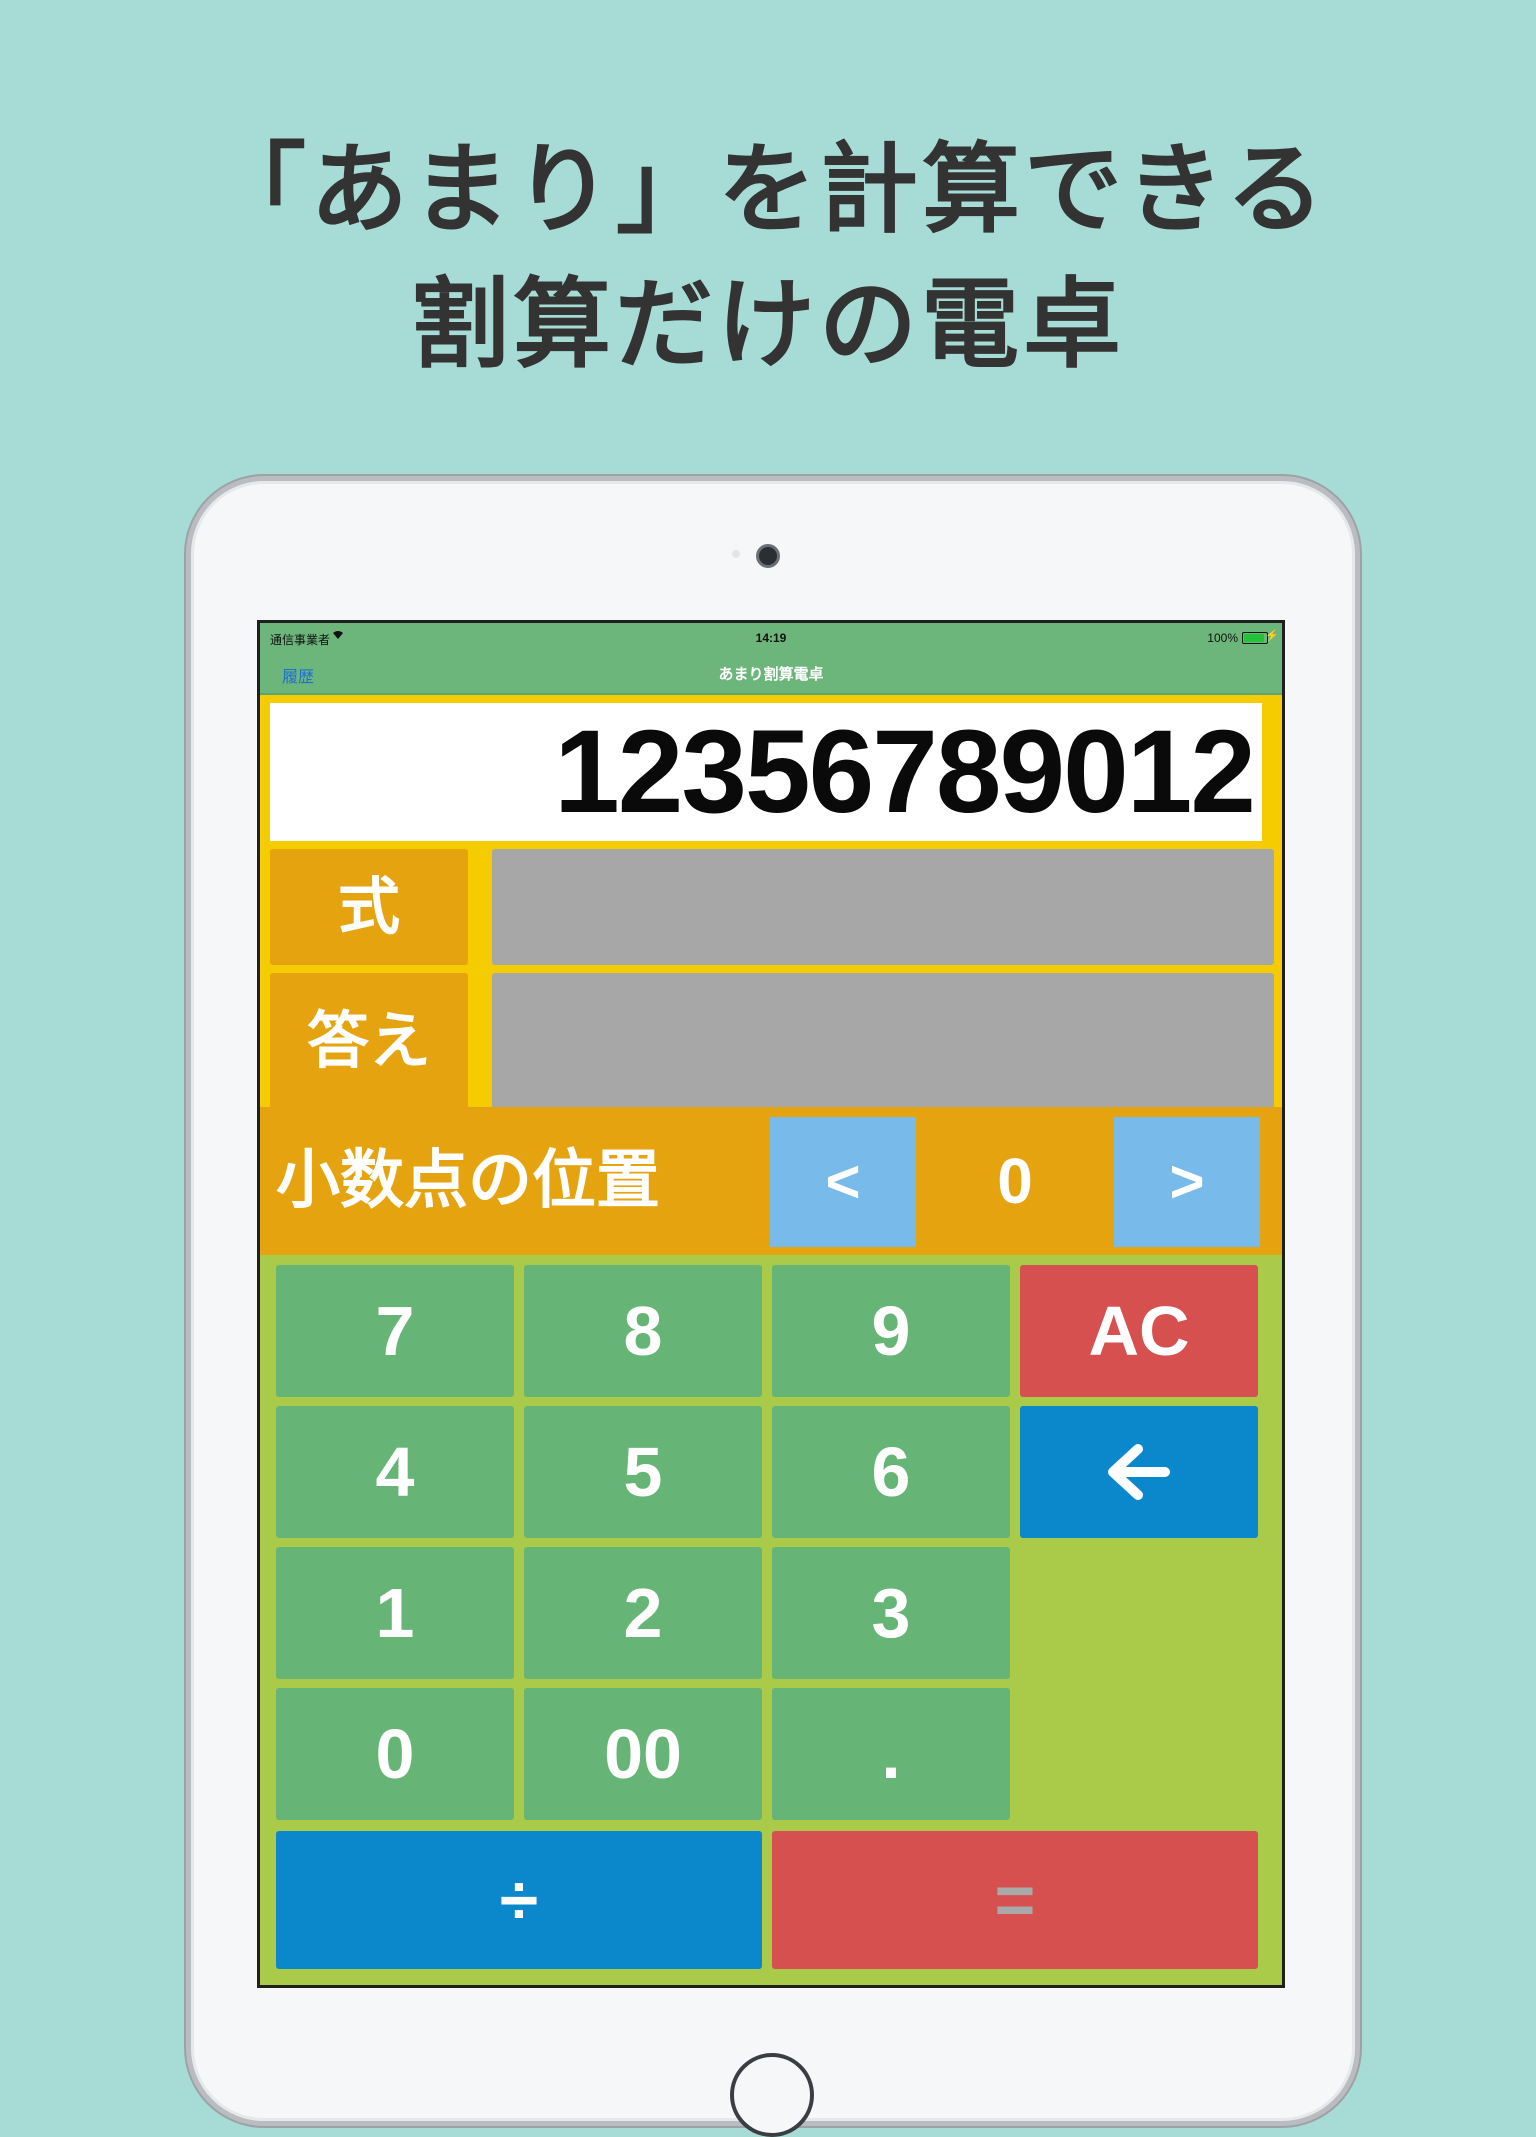 The height and width of the screenshot is (2137, 1536). What do you see at coordinates (1015, 1900) in the screenshot?
I see `equals-button: =` at bounding box center [1015, 1900].